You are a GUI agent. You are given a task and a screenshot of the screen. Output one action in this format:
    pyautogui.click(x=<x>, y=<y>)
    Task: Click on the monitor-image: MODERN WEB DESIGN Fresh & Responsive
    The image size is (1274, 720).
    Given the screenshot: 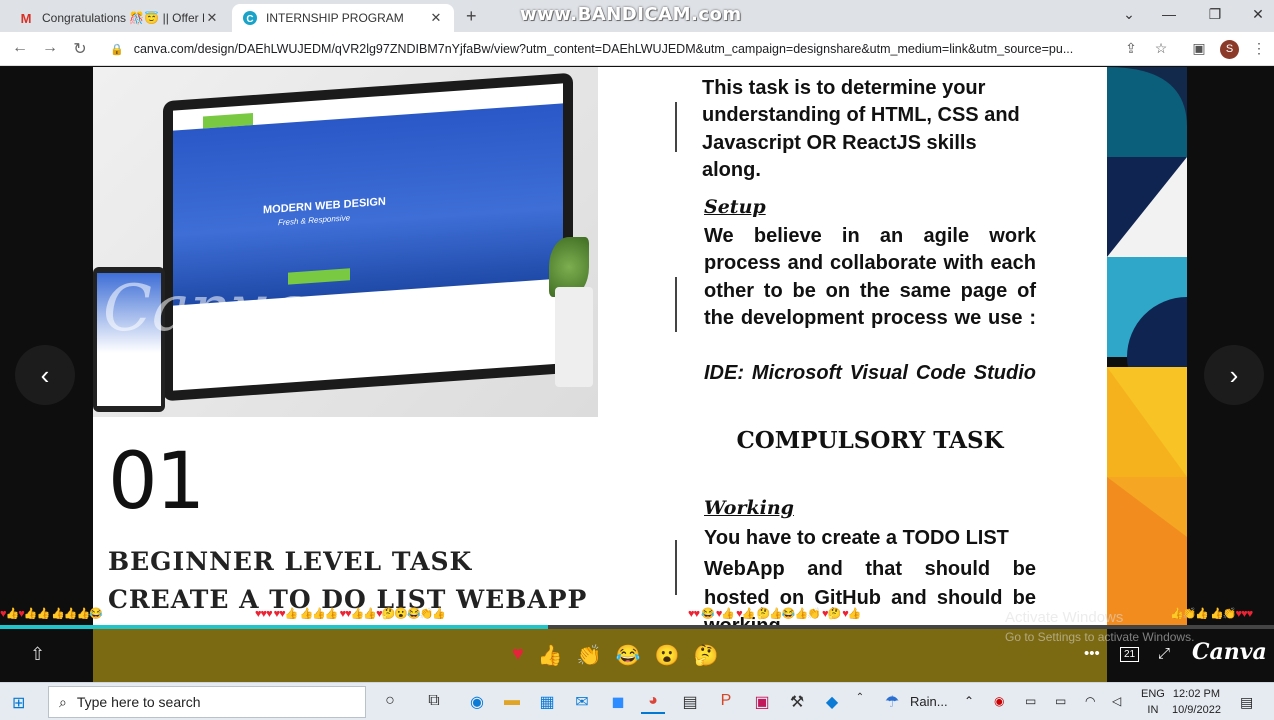 What is the action you would take?
    pyautogui.click(x=368, y=237)
    